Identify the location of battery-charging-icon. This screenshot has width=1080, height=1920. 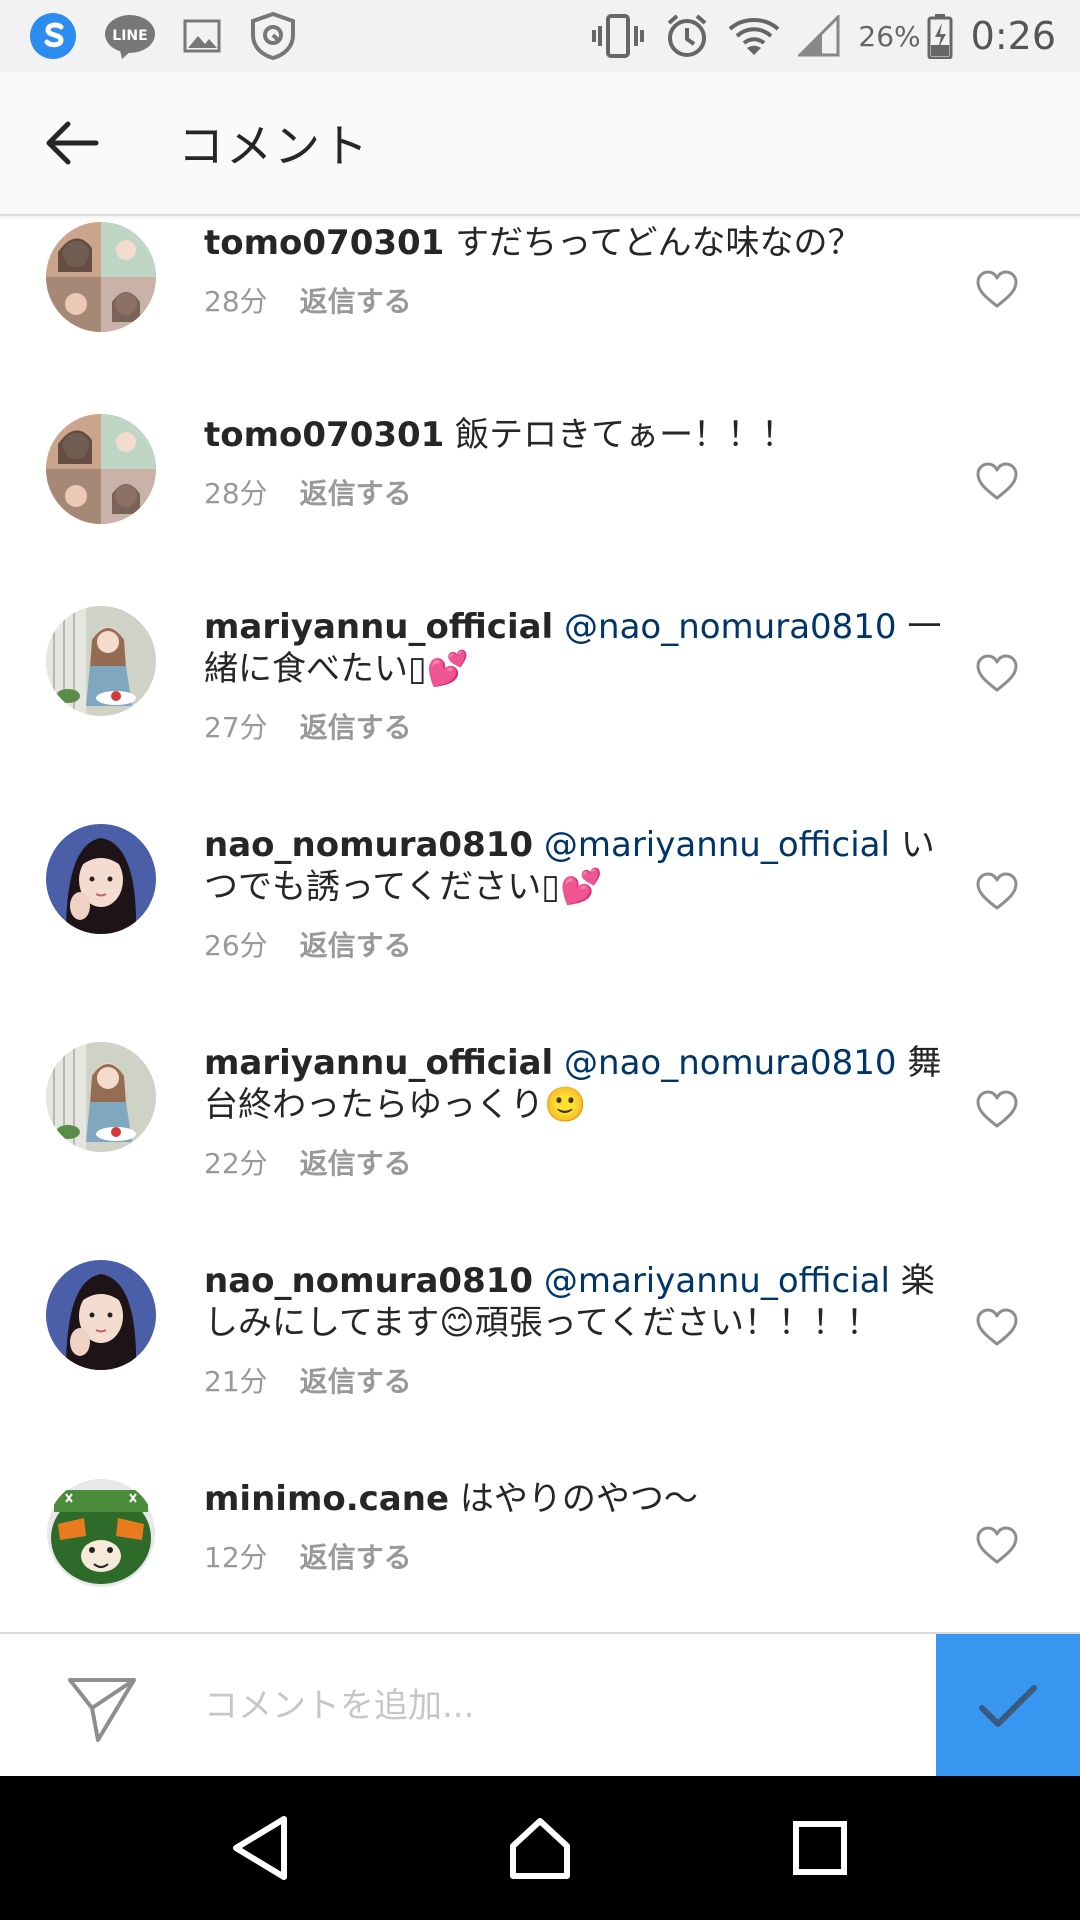
(940, 36).